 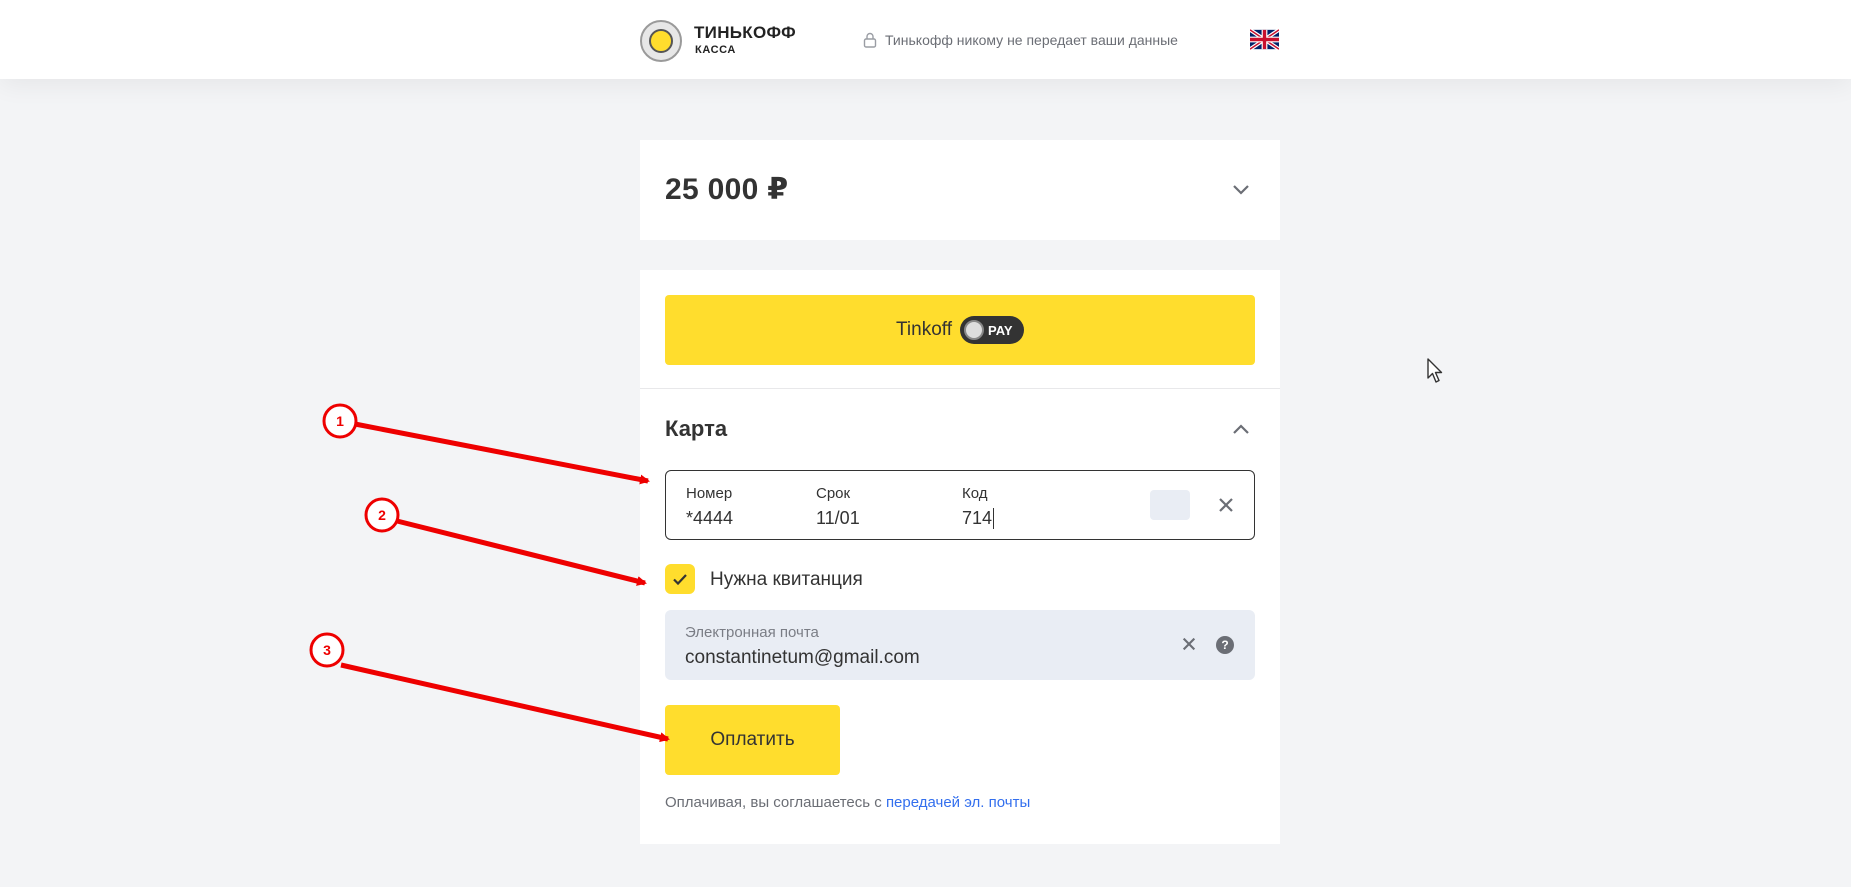 I want to click on receipt-checkbox-label: Нужна квитанция, so click(x=786, y=580).